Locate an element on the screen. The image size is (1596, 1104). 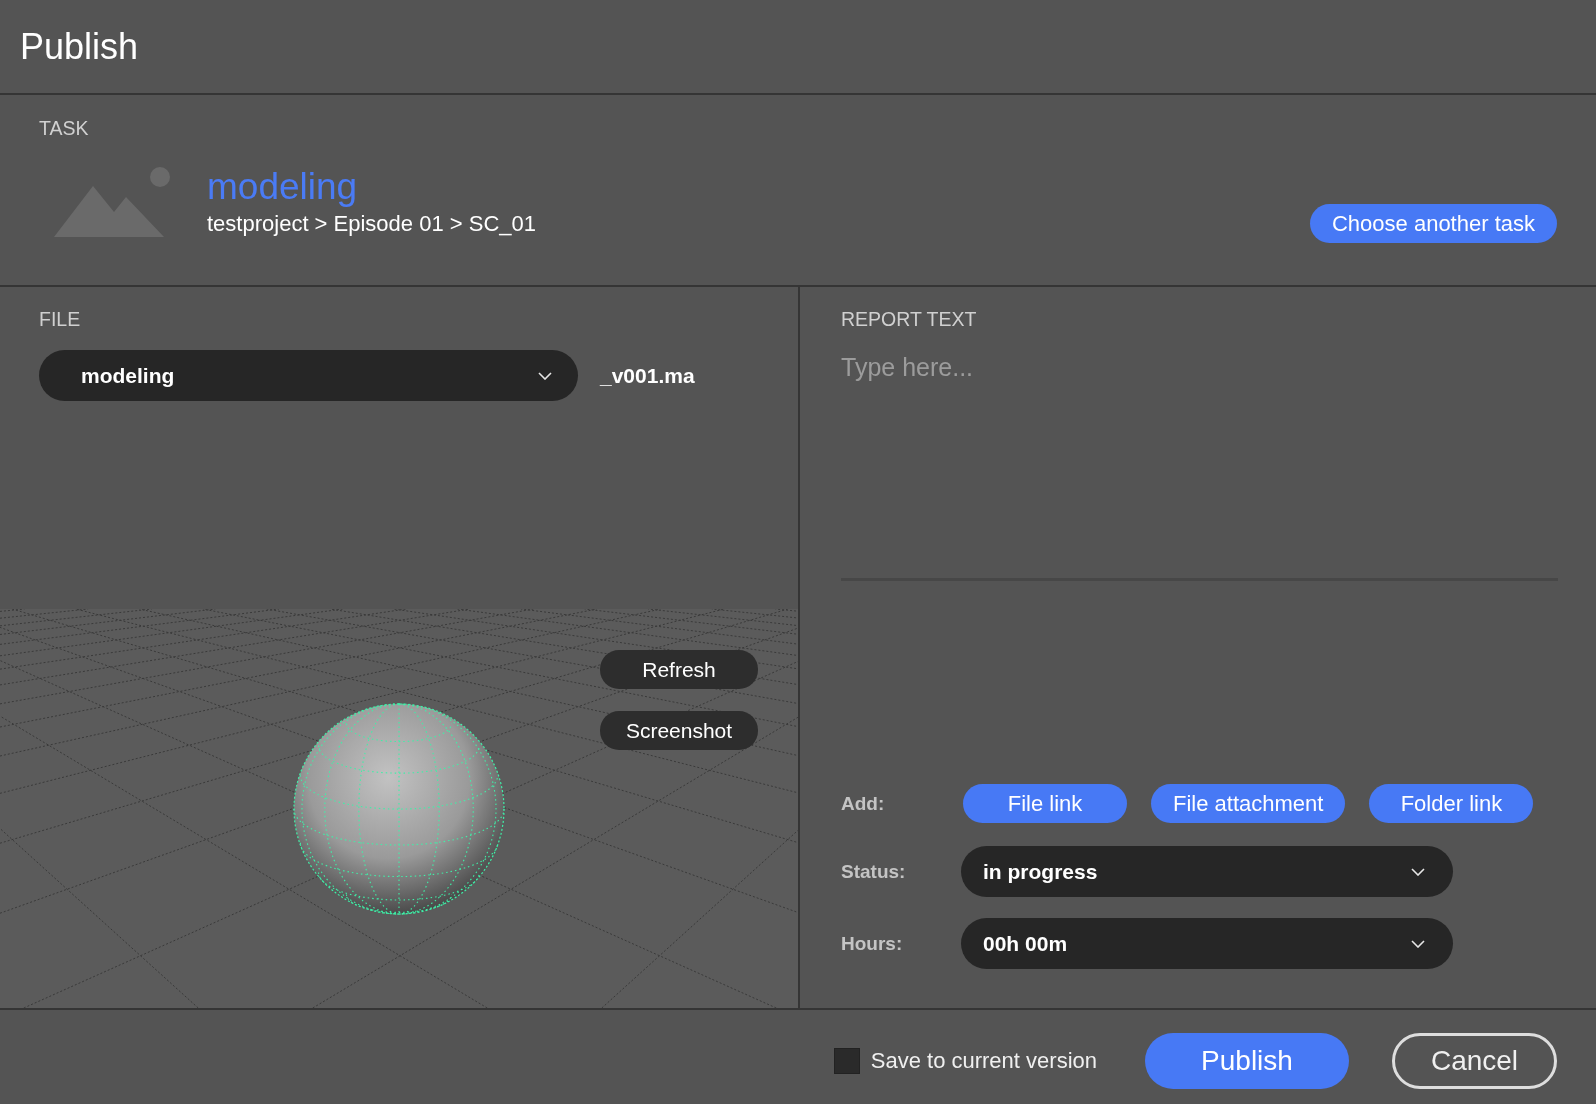
file-section-label: FILE is located at coordinates (60, 319).